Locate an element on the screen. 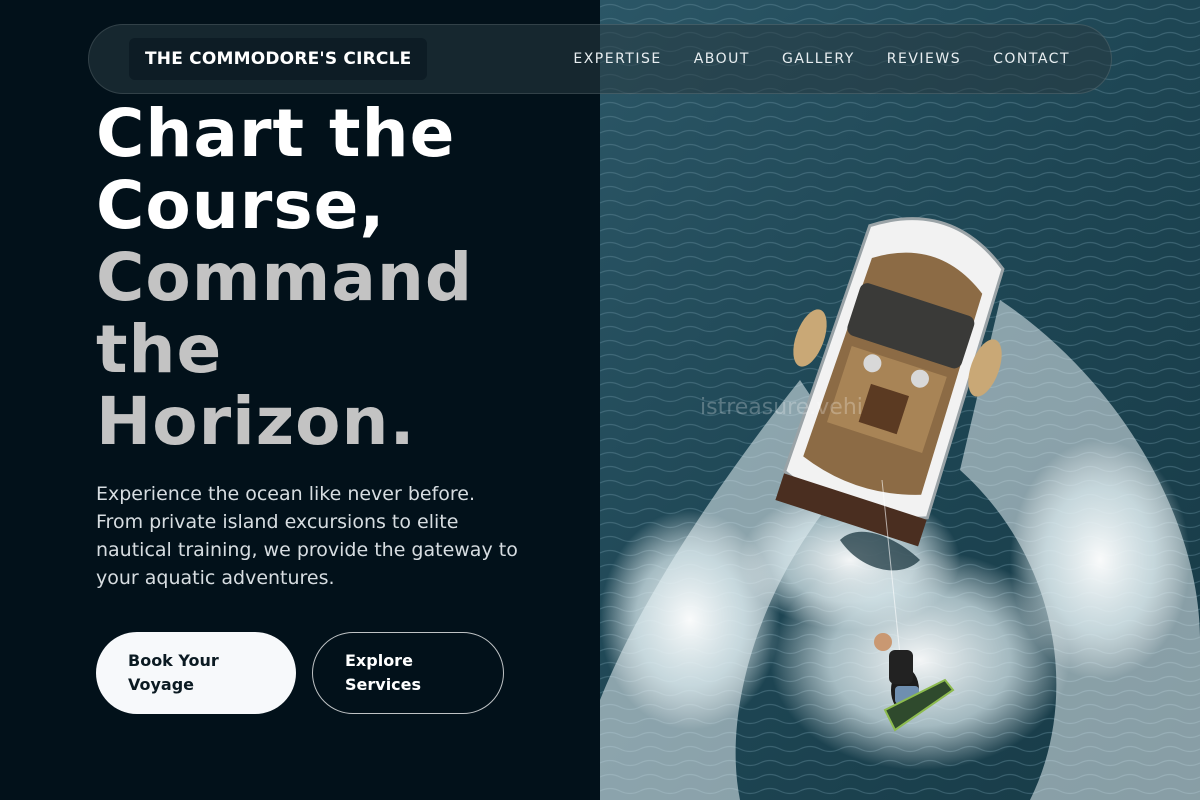 The image size is (1200, 800). nav-link-expertise: EXPERTISE is located at coordinates (617, 59).